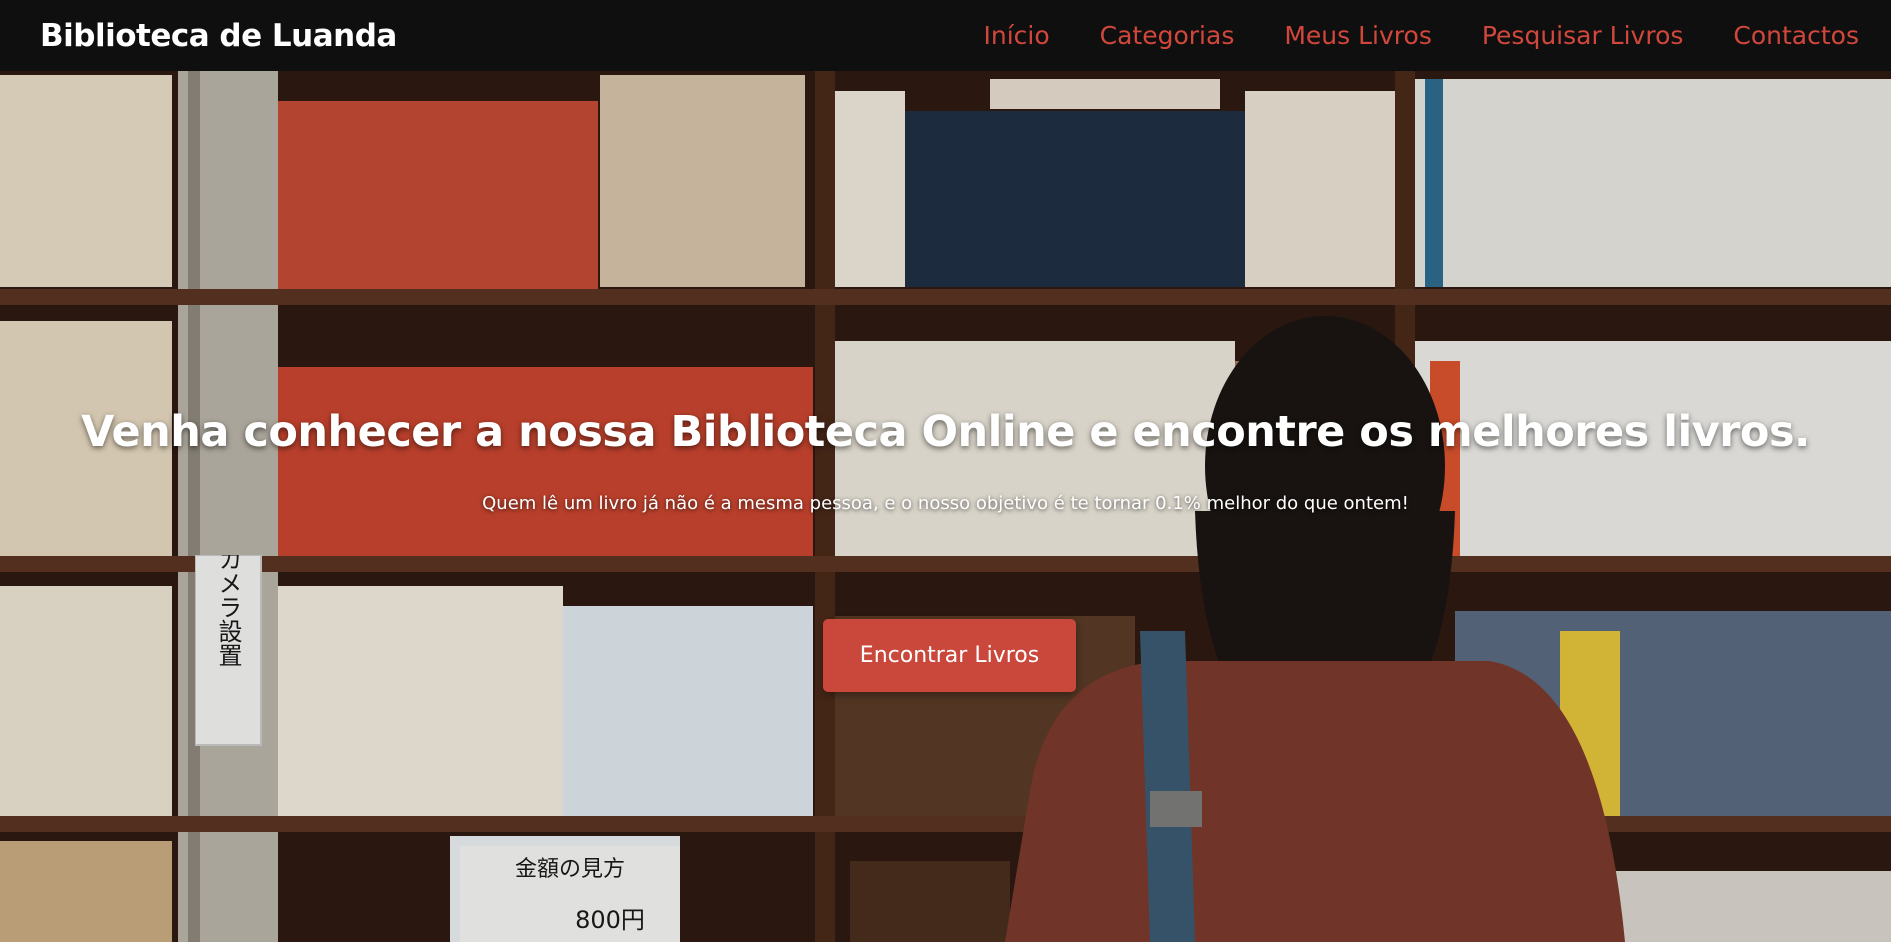 This screenshot has height=942, width=1891. I want to click on nav-link-categorias: Categorias, so click(1167, 35).